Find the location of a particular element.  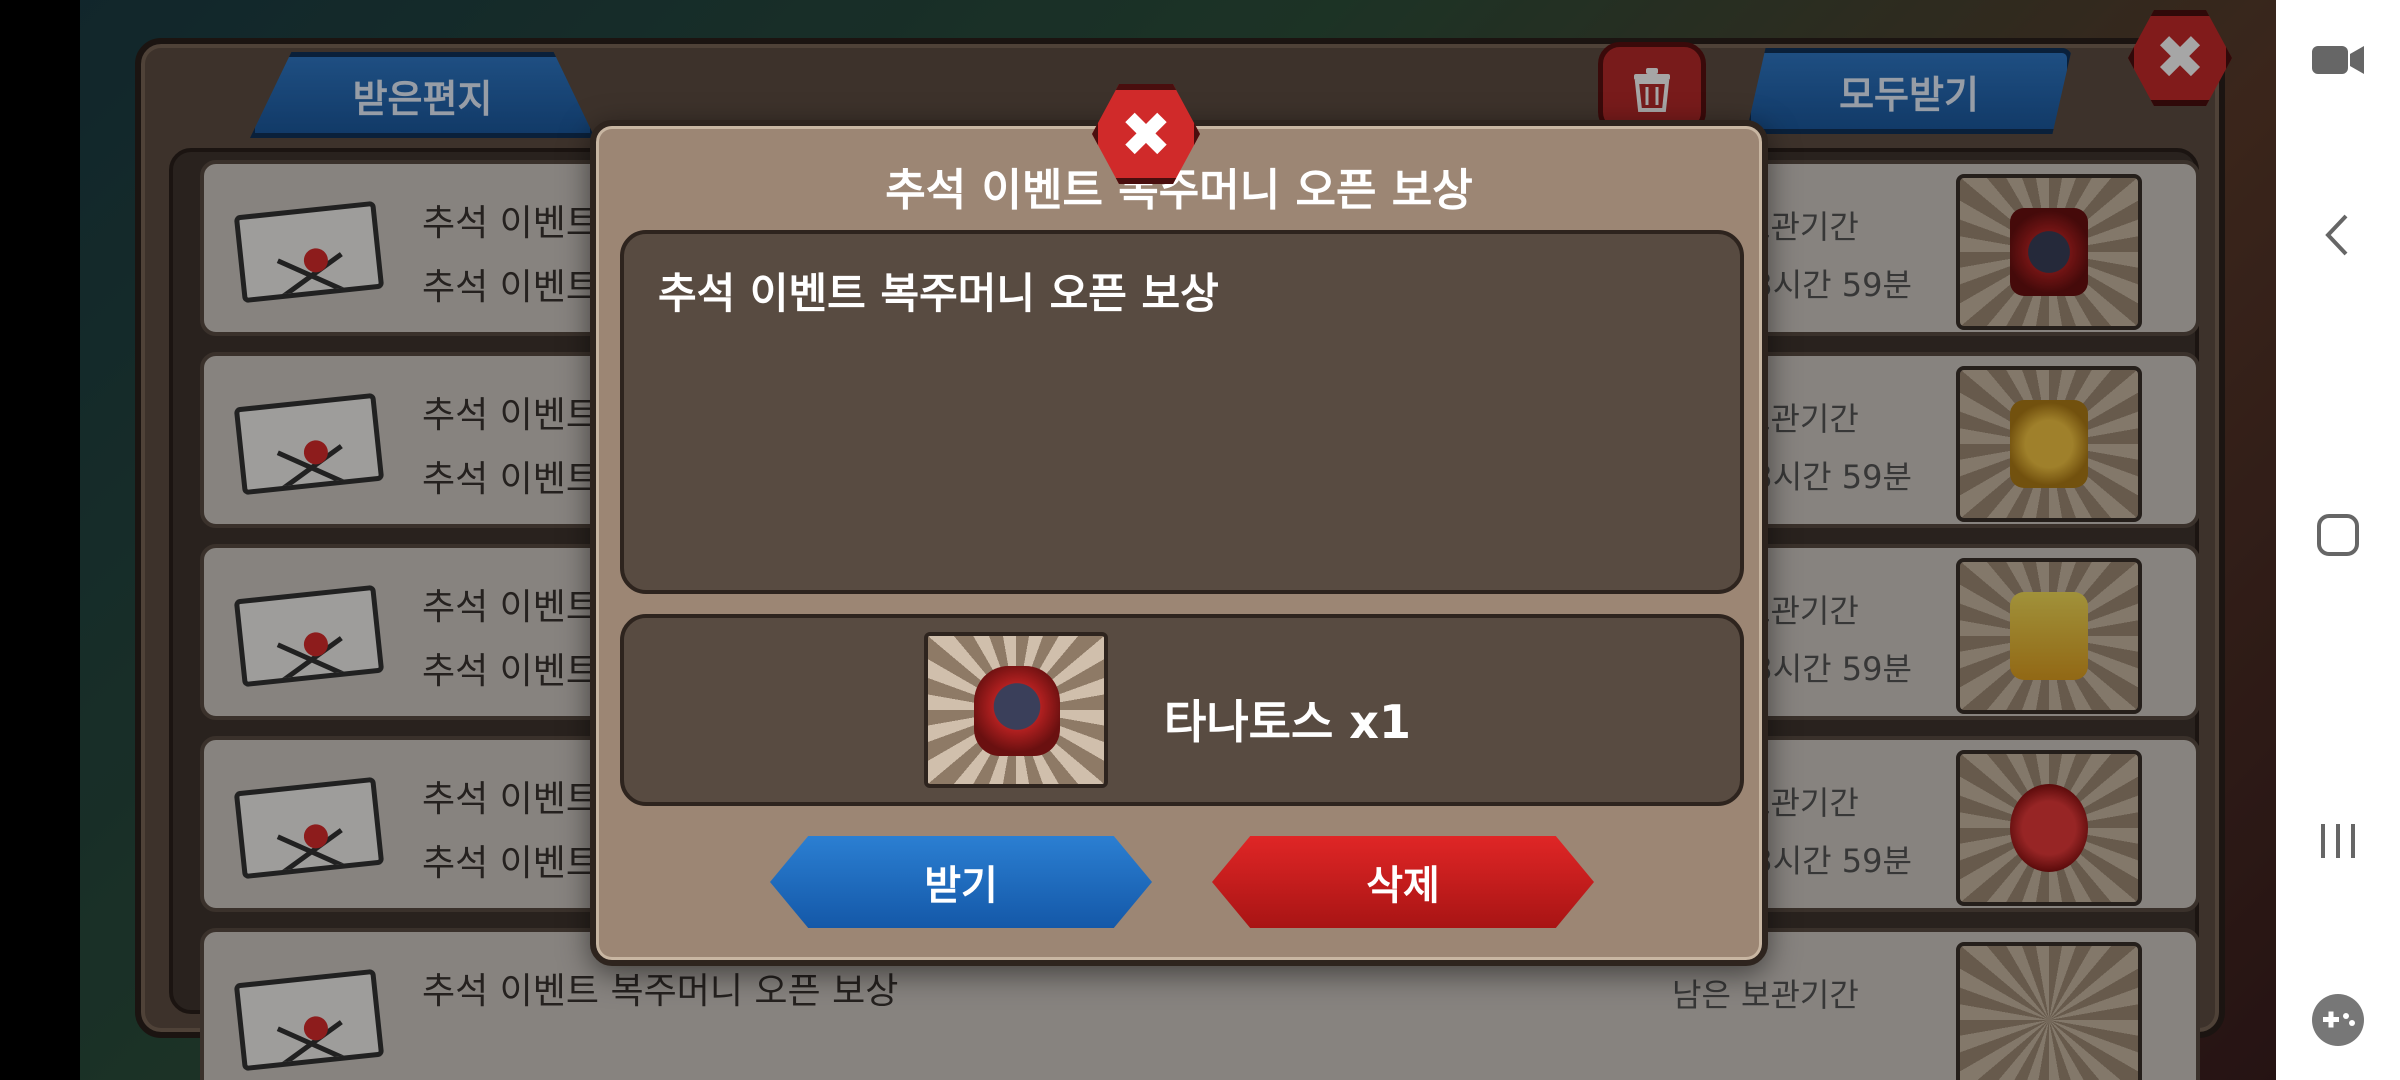

gamepad-icon is located at coordinates (2338, 1020).